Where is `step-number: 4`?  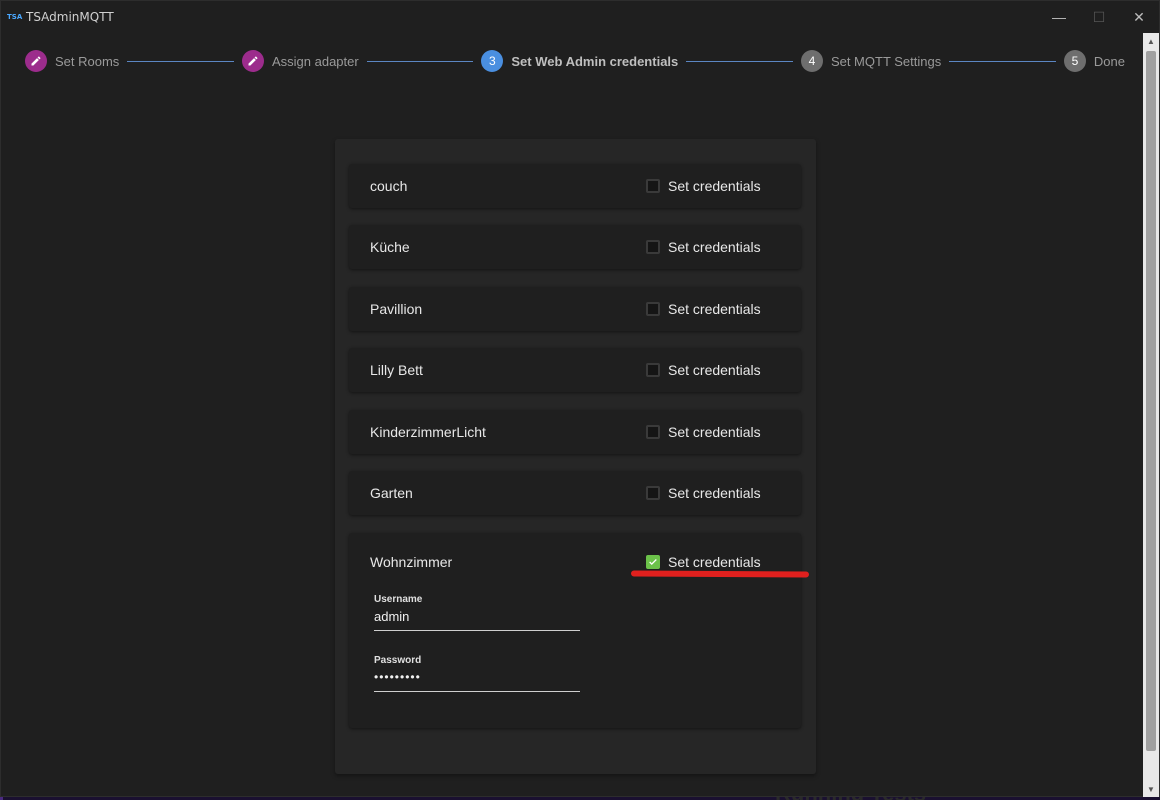 step-number: 4 is located at coordinates (811, 61).